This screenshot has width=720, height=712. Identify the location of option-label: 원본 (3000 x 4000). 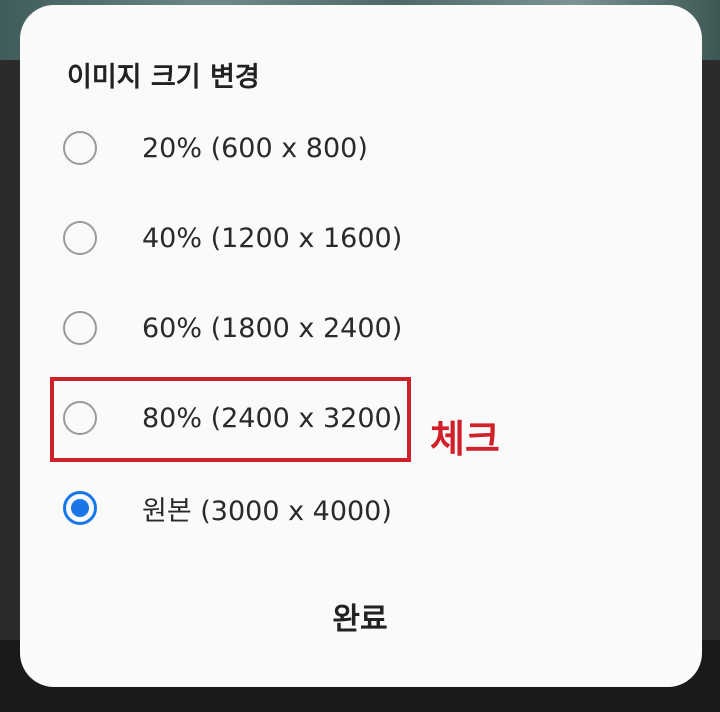
(267, 511).